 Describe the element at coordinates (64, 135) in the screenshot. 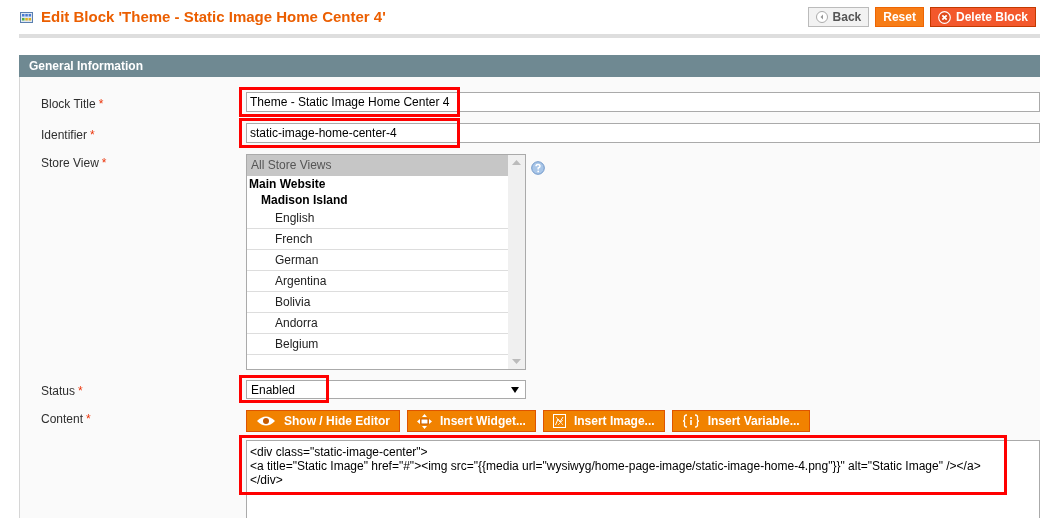

I see `field-label: Identifier` at that location.